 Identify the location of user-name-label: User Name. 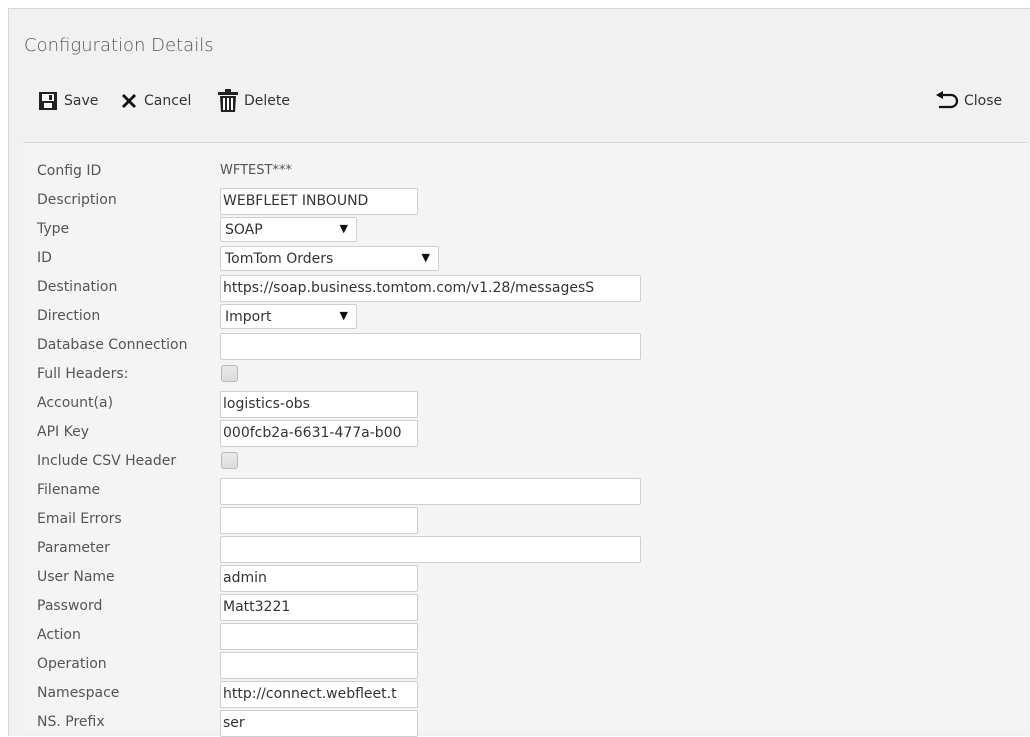
(76, 577).